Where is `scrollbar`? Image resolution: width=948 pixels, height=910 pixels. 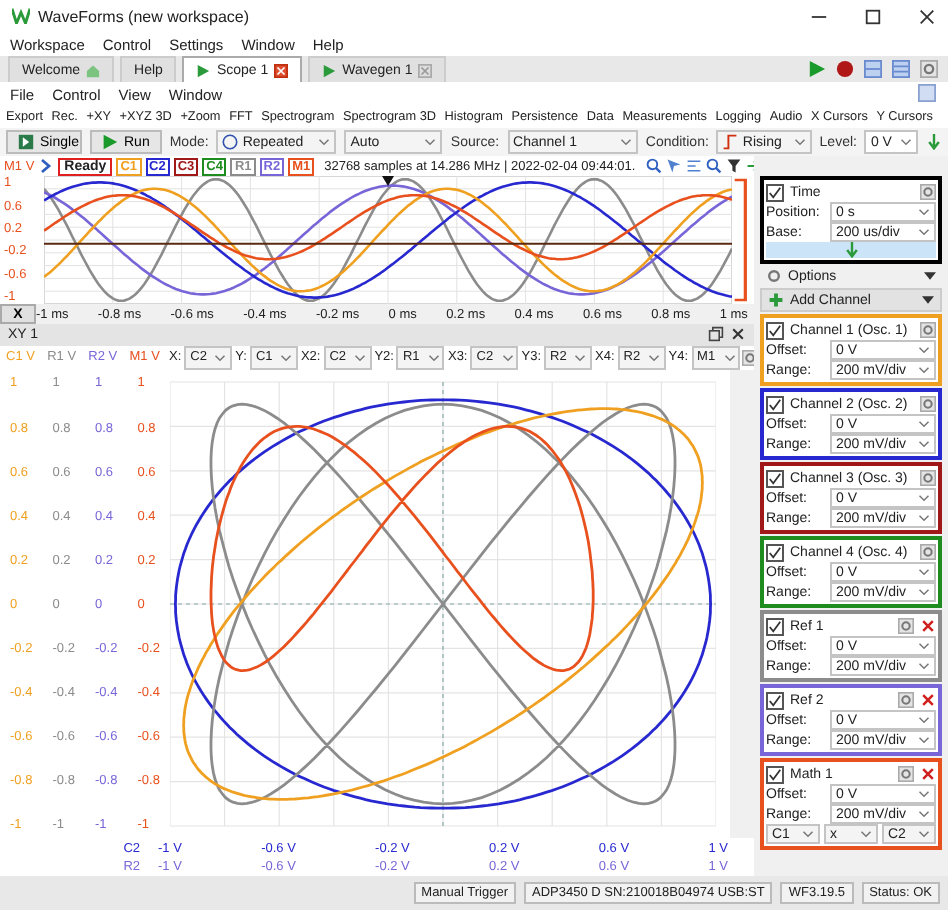
scrollbar is located at coordinates (742, 604).